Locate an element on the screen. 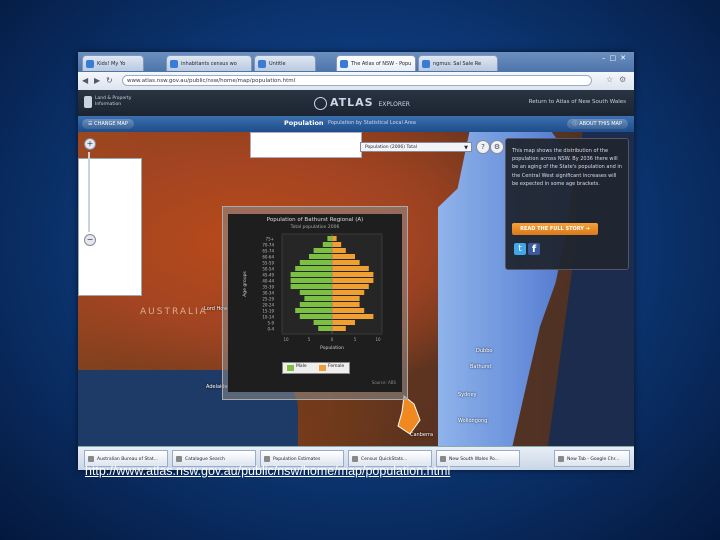 The width and height of the screenshot is (720, 540). zoom-control: + − is located at coordinates (89, 193).